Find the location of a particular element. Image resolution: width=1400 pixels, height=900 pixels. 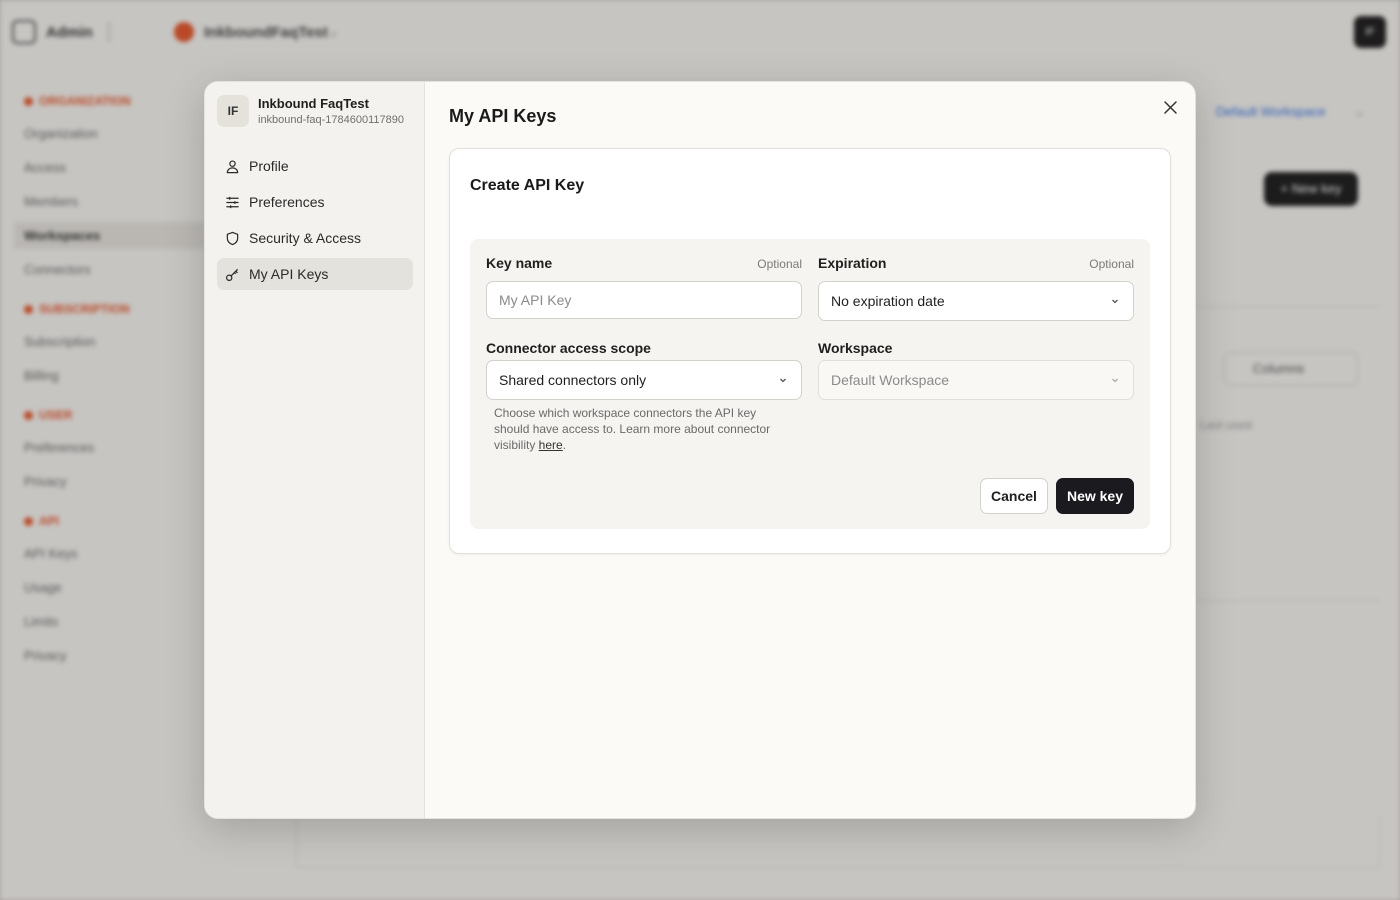

field-label: Connector access scope is located at coordinates (568, 348).